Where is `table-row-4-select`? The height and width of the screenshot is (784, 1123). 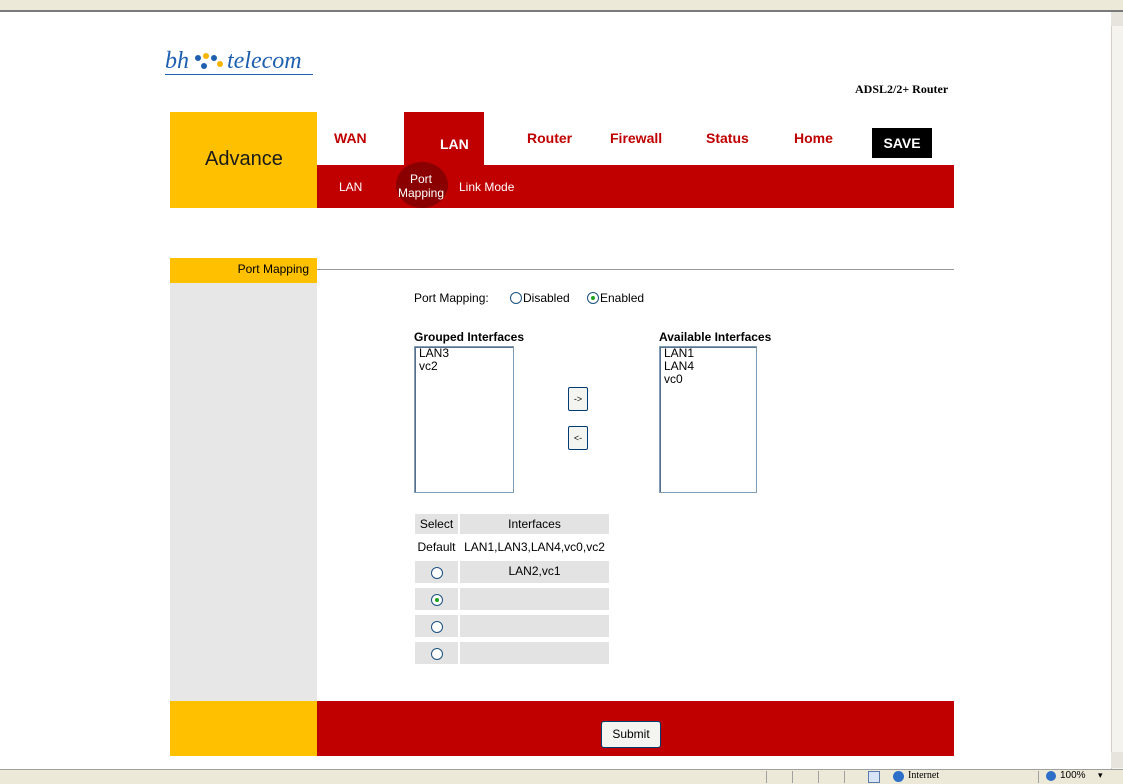
table-row-4-select is located at coordinates (436, 653).